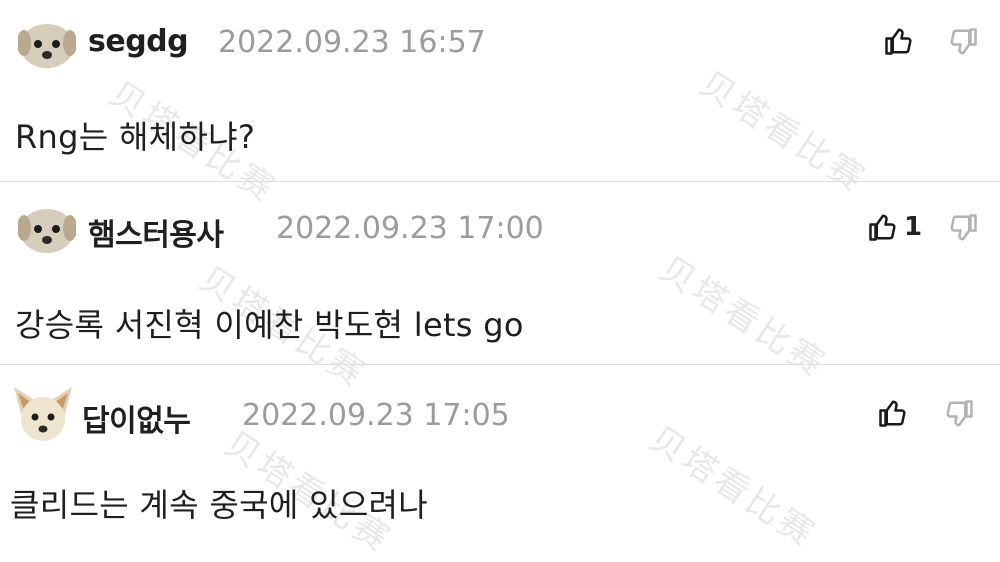 The height and width of the screenshot is (562, 1000). I want to click on timestamp: 2022.09.23 17:00, so click(410, 228).